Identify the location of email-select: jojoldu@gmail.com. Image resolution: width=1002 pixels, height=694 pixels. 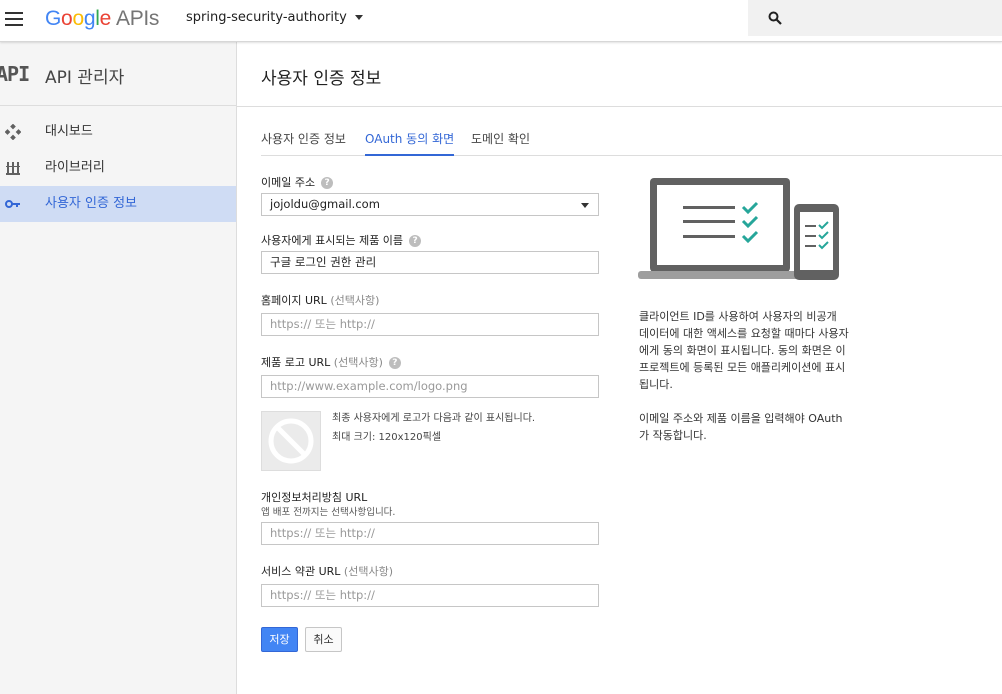
(430, 204).